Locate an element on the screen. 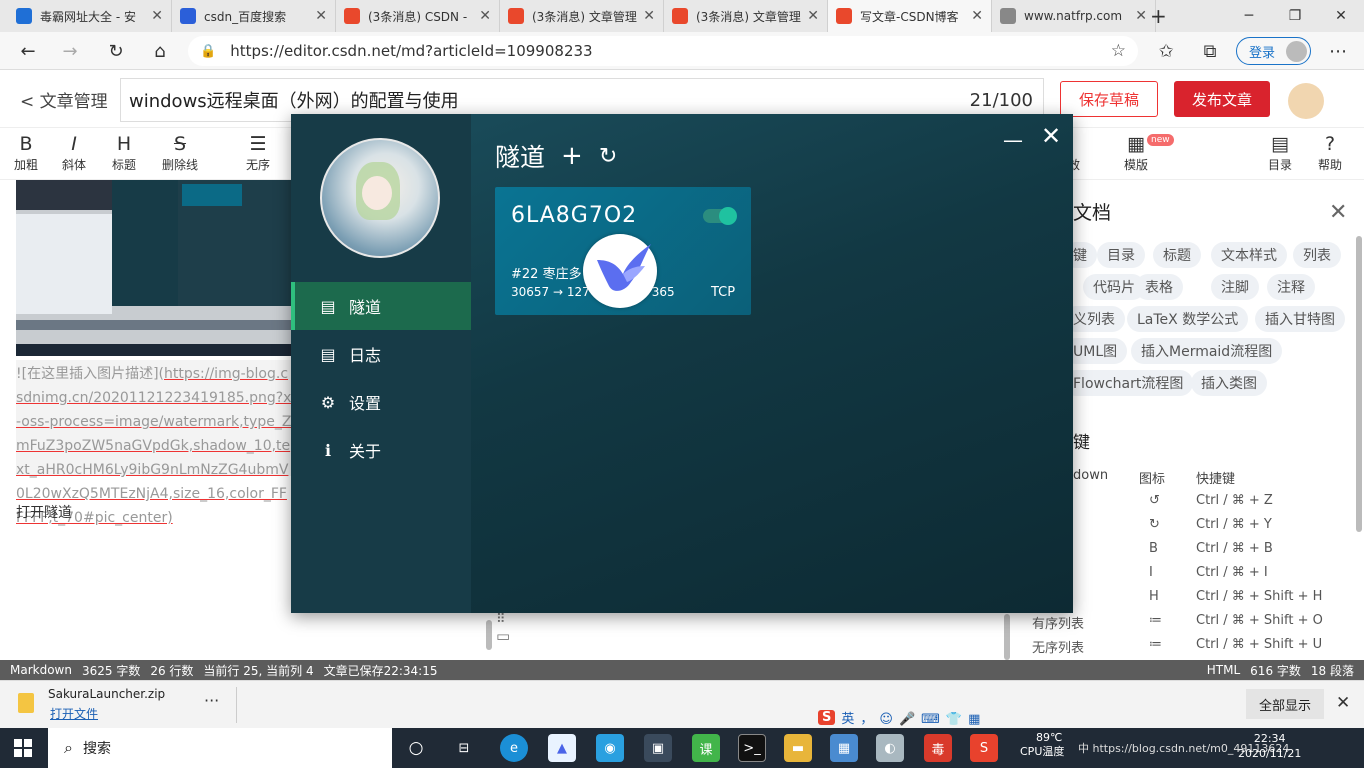 This screenshot has width=1364, height=768. reload-icon: ↻ is located at coordinates (116, 51).